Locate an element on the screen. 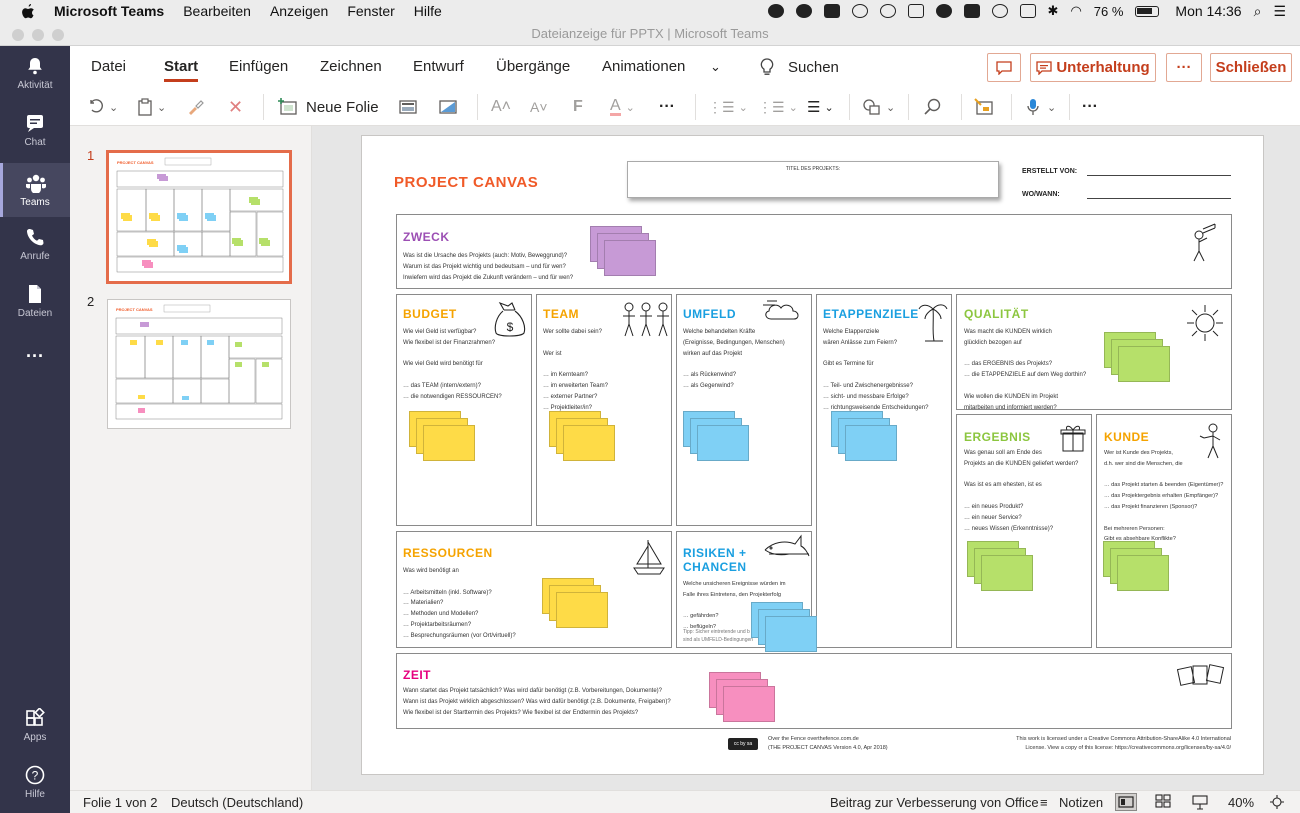  window-close-button is located at coordinates (18, 35).